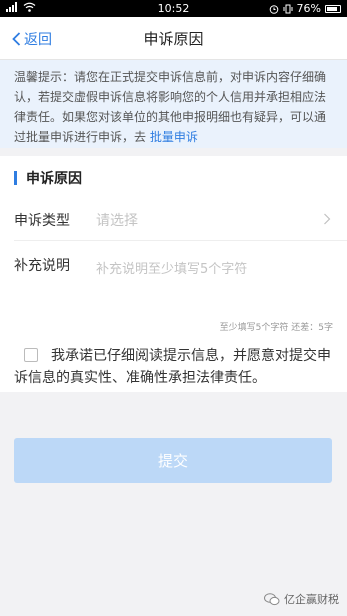 The height and width of the screenshot is (616, 347). Describe the element at coordinates (54, 179) in the screenshot. I see `section-title: 申诉原因` at that location.